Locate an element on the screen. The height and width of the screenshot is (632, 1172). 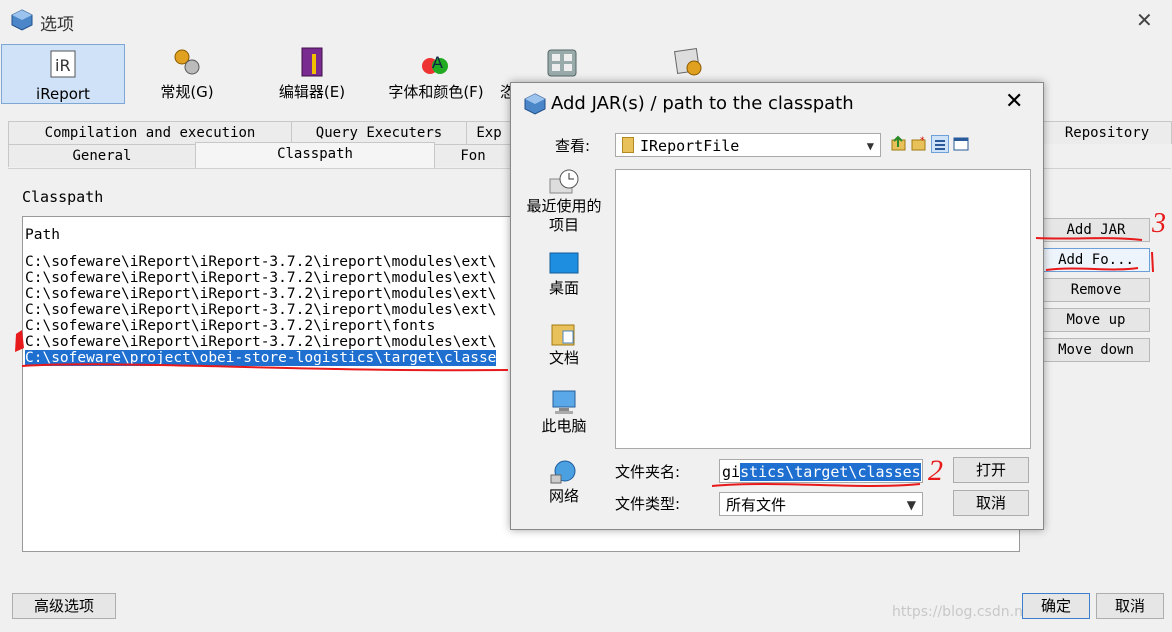
annotation-number-3: 3 is located at coordinates (1158, 223).